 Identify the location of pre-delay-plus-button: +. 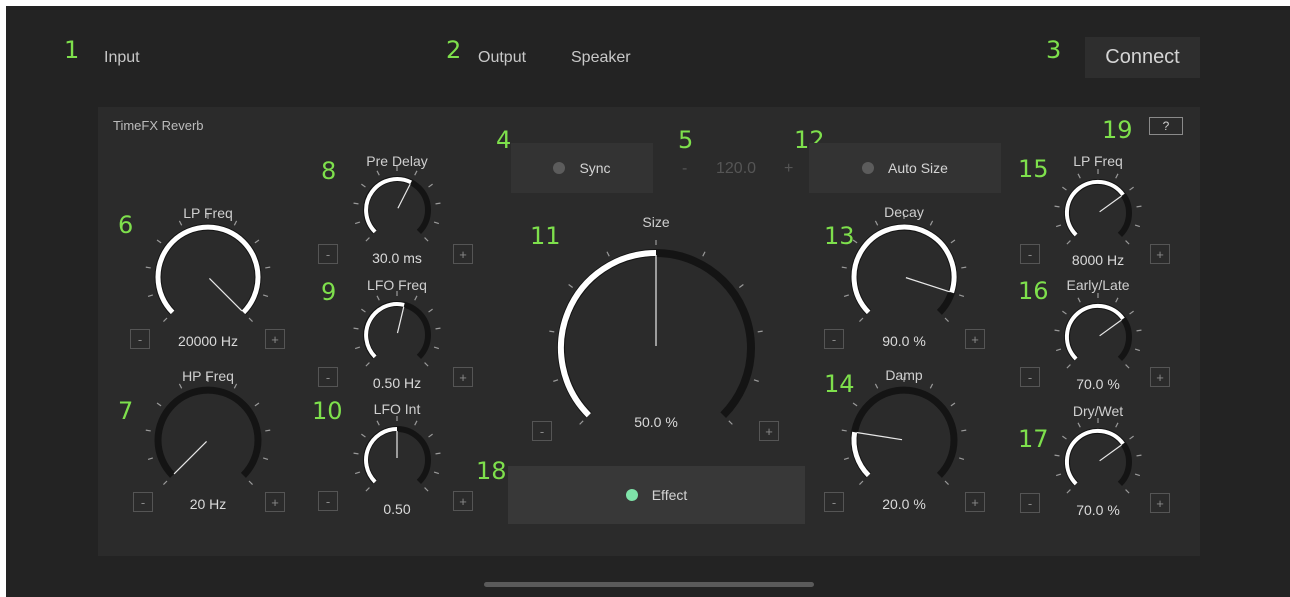
(463, 254).